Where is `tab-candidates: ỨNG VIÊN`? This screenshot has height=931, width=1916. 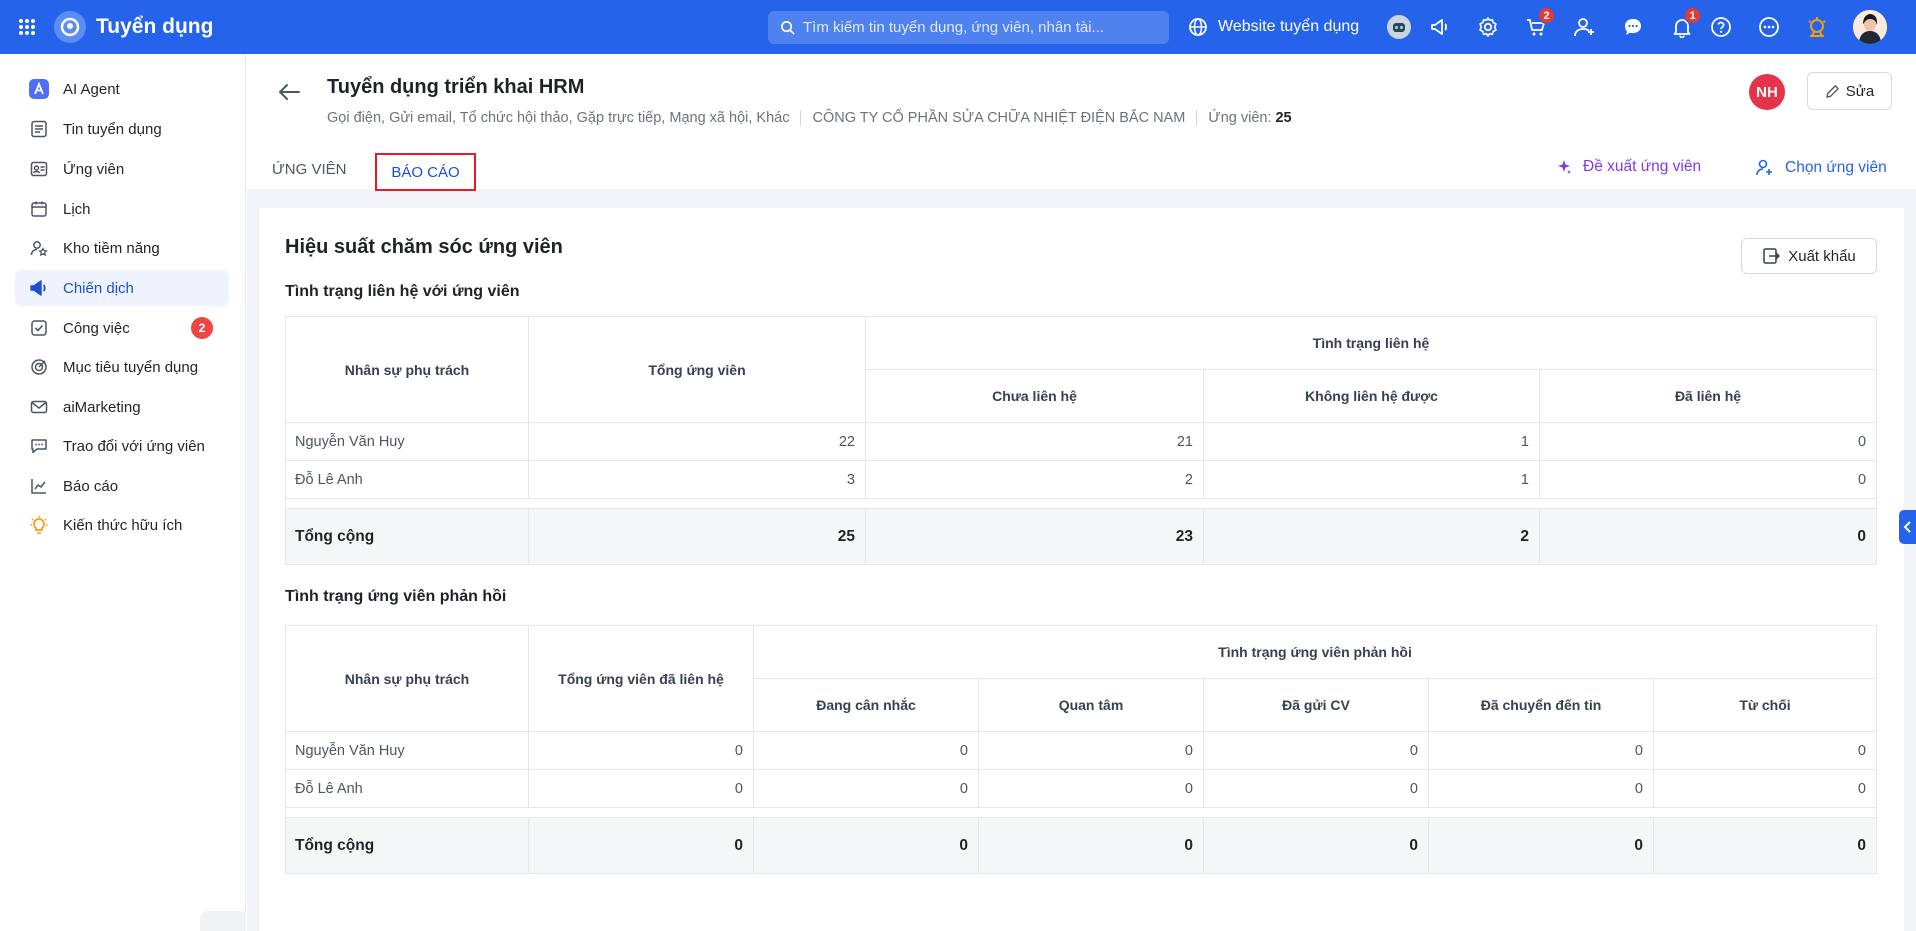
tab-candidates: ỨNG VIÊN is located at coordinates (309, 169).